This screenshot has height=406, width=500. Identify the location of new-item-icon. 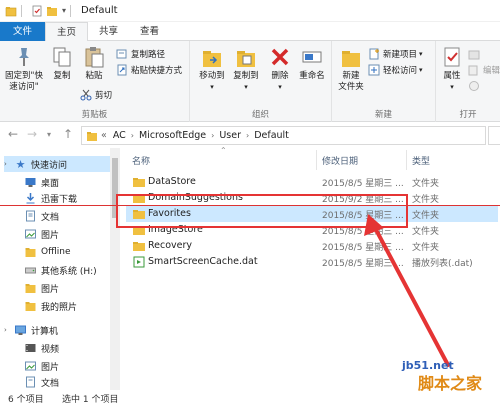
(374, 54).